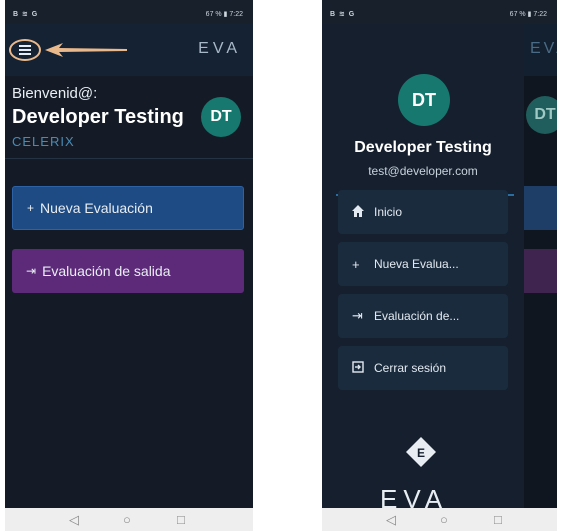 The height and width of the screenshot is (531, 562). Describe the element at coordinates (363, 368) in the screenshot. I see `logout-icon` at that location.